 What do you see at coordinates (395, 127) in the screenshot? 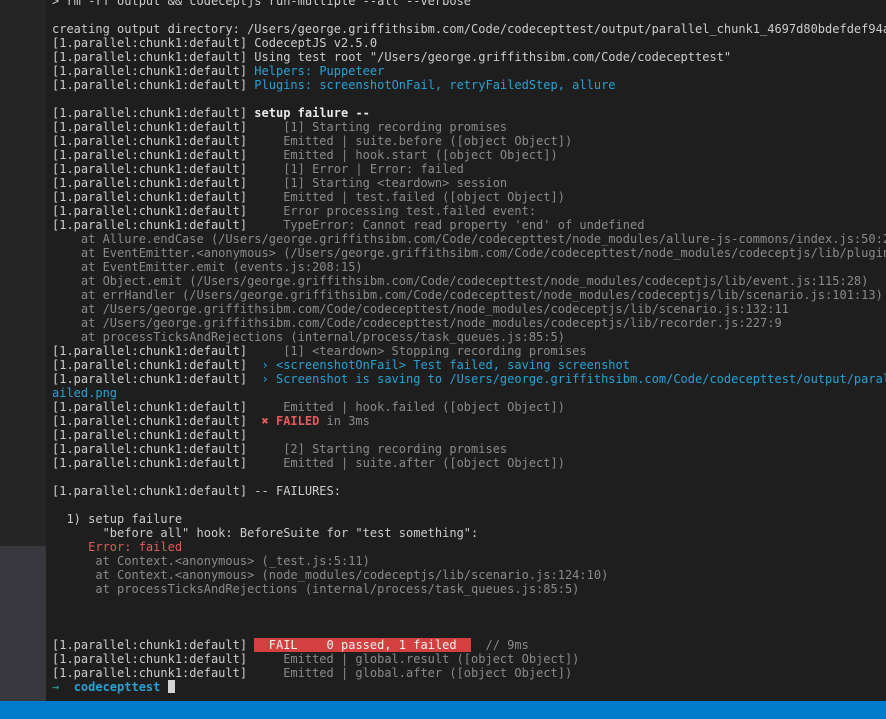
I see `terminal-text: [1] Starting recording promises` at bounding box center [395, 127].